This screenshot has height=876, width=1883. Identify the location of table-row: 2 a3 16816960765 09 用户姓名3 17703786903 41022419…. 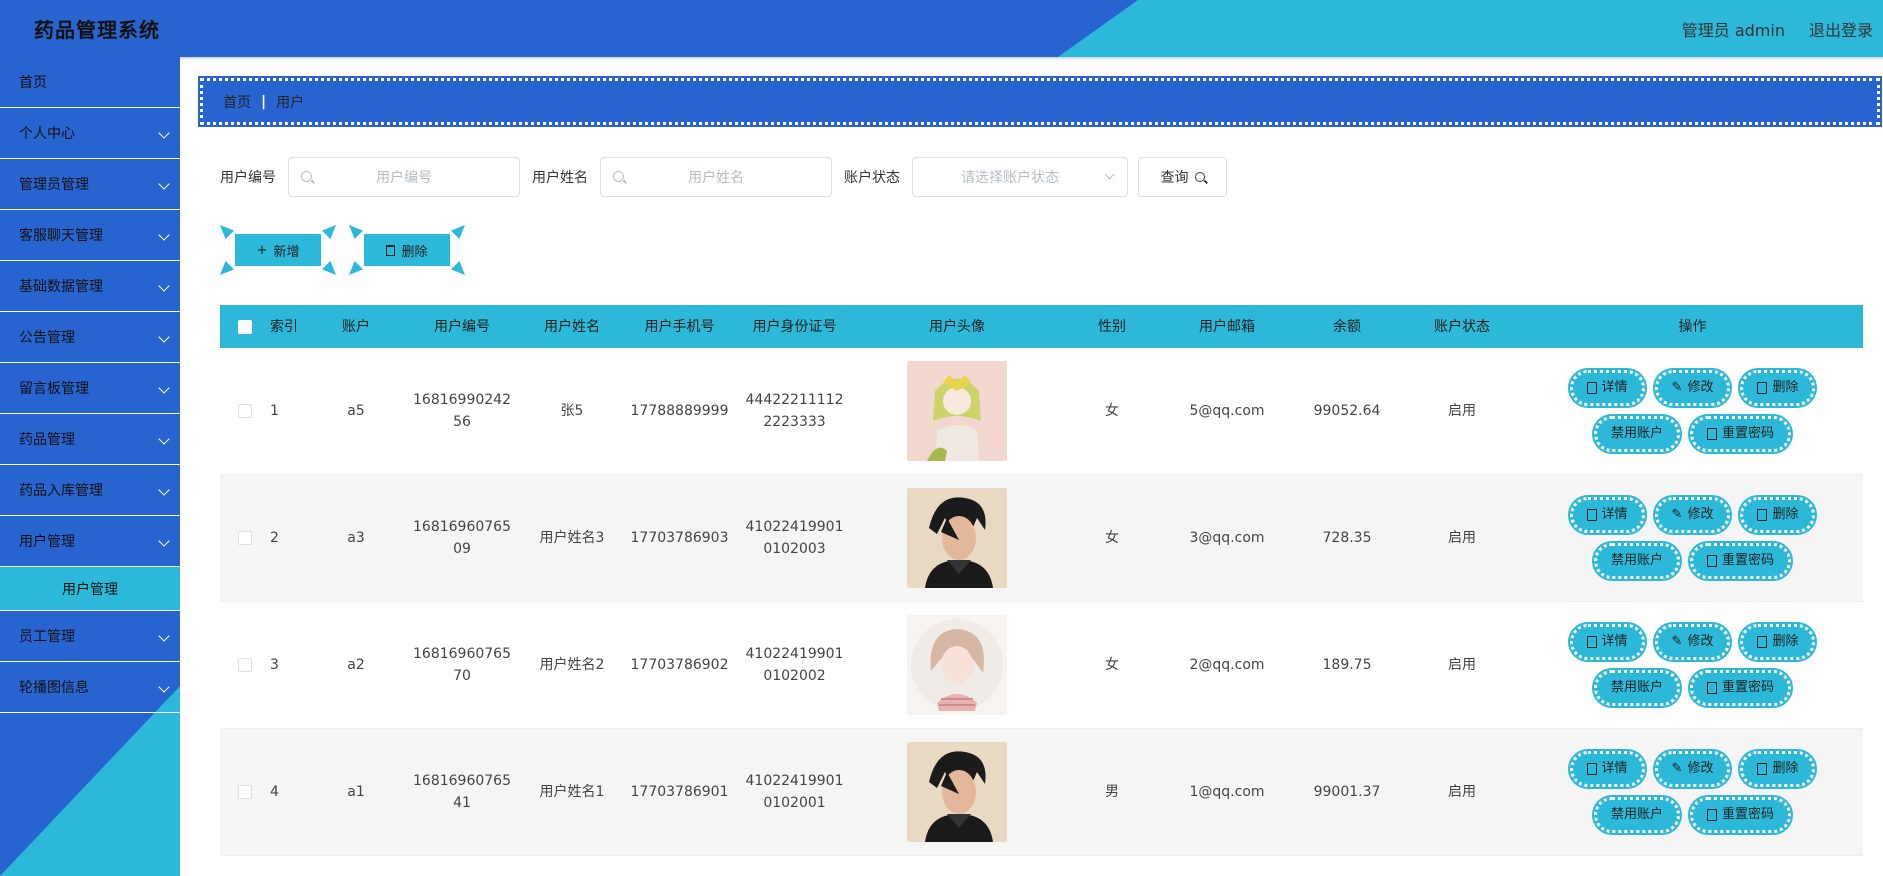
(1041, 538).